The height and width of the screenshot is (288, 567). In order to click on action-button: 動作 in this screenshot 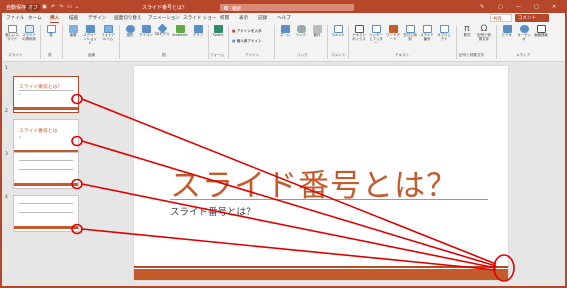, I will do `click(317, 31)`.